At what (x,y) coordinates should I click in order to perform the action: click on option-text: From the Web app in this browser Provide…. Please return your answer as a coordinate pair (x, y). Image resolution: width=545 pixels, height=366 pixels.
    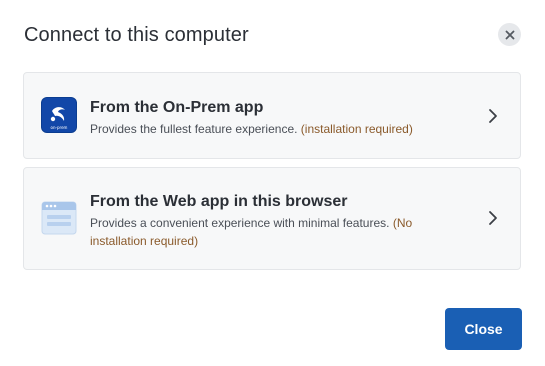
    Looking at the image, I should click on (275, 221).